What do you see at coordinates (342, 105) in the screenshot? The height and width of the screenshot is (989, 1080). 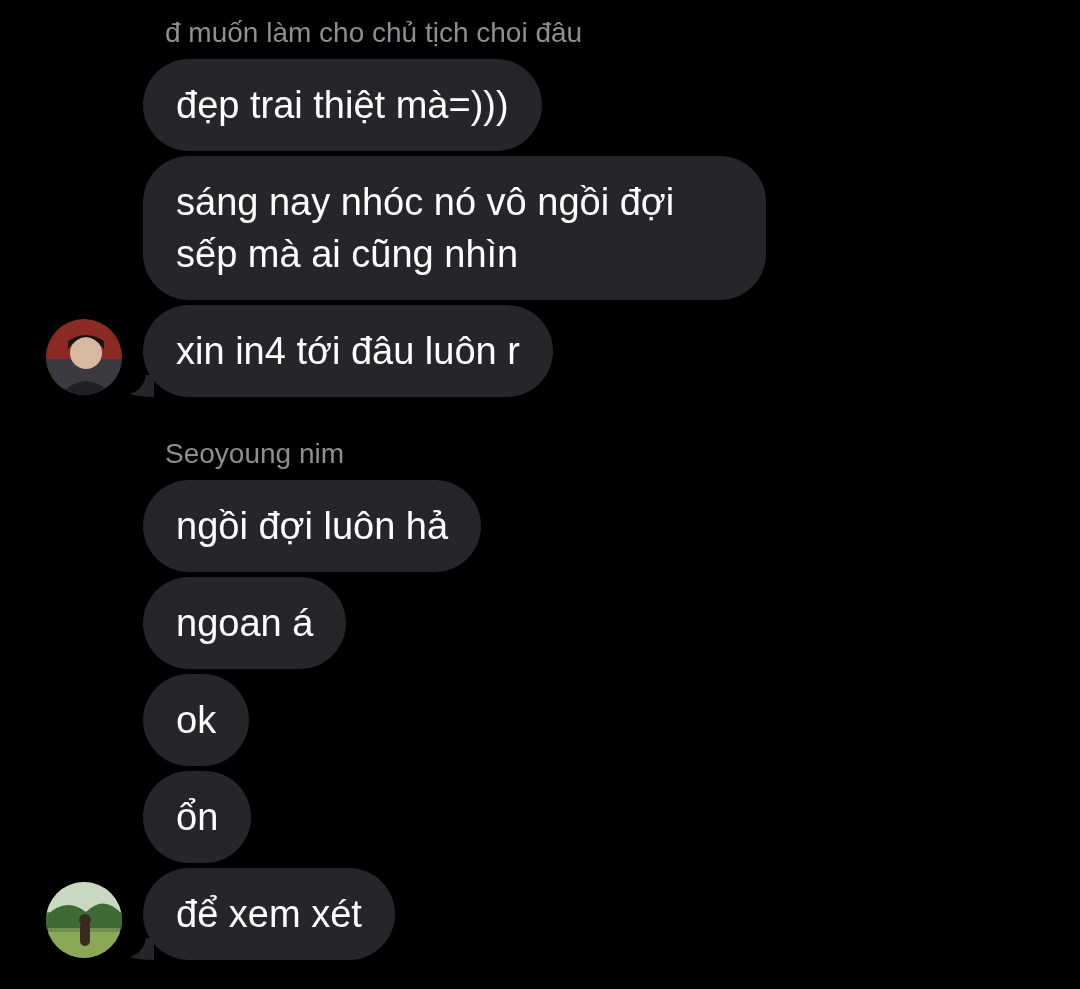 I see `message-bubble: đẹp trai thiệt mà=)))` at bounding box center [342, 105].